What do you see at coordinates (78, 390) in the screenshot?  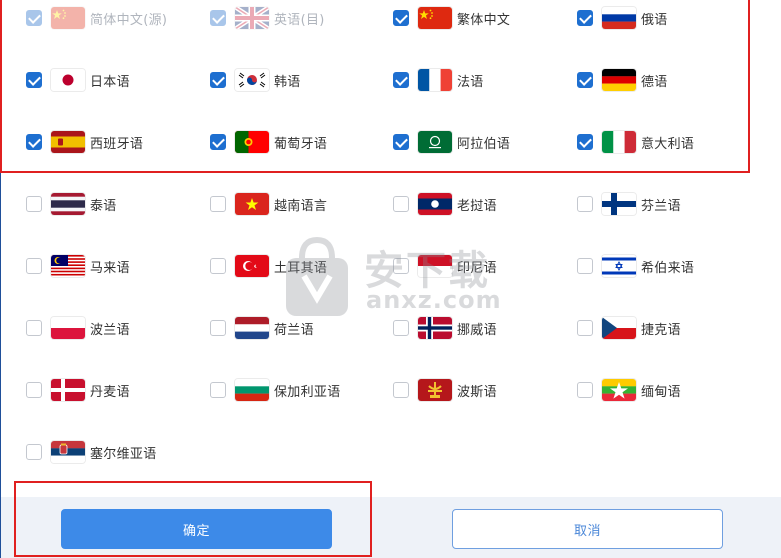 I see `language-option: 丹麦语` at bounding box center [78, 390].